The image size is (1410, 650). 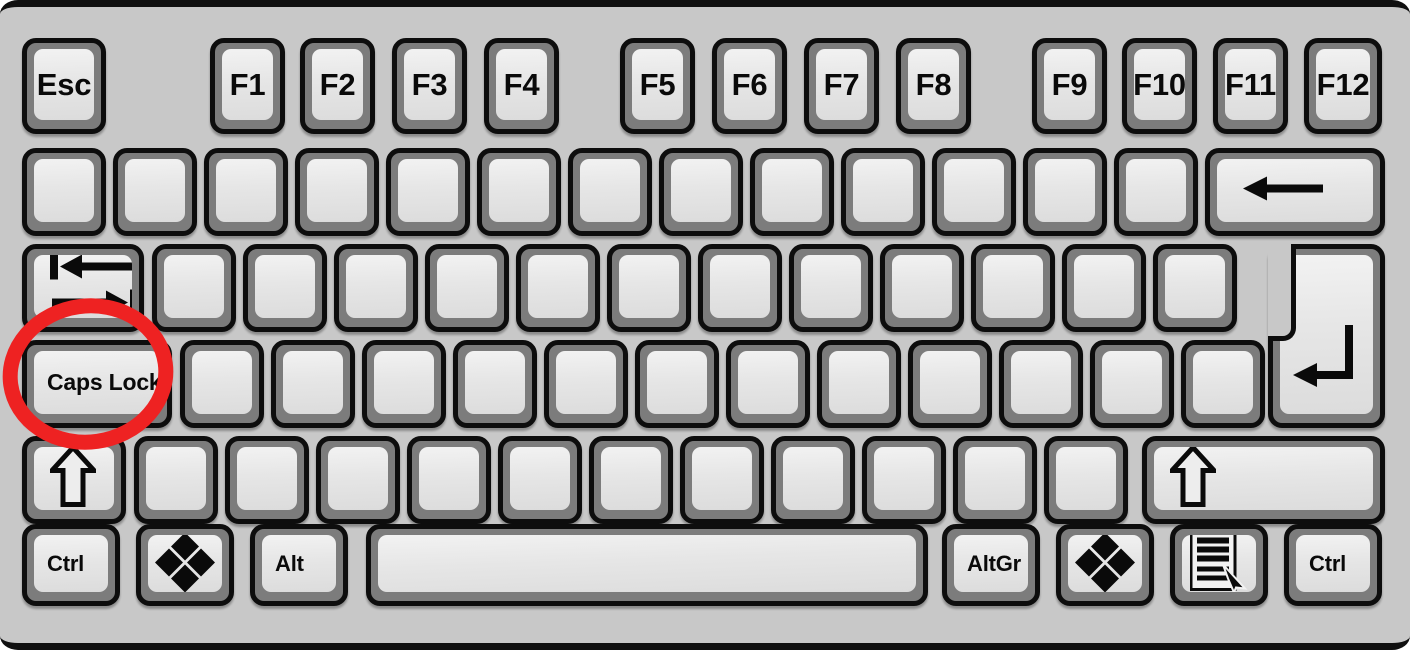 I want to click on key-caps-lock: Caps Lock, so click(x=97, y=384).